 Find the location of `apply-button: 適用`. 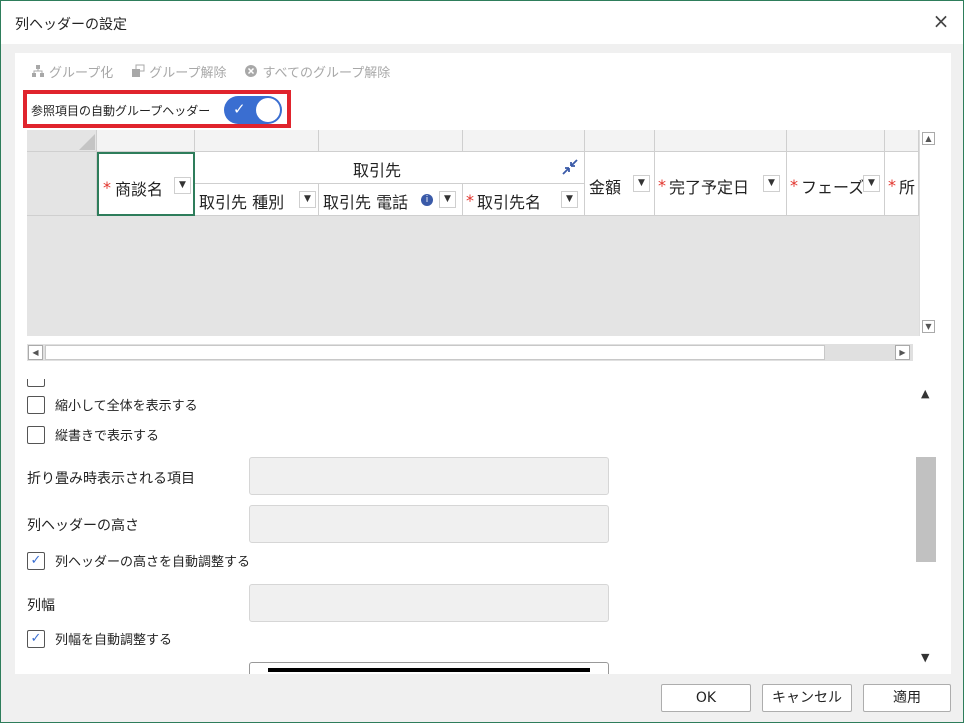

apply-button: 適用 is located at coordinates (907, 698).